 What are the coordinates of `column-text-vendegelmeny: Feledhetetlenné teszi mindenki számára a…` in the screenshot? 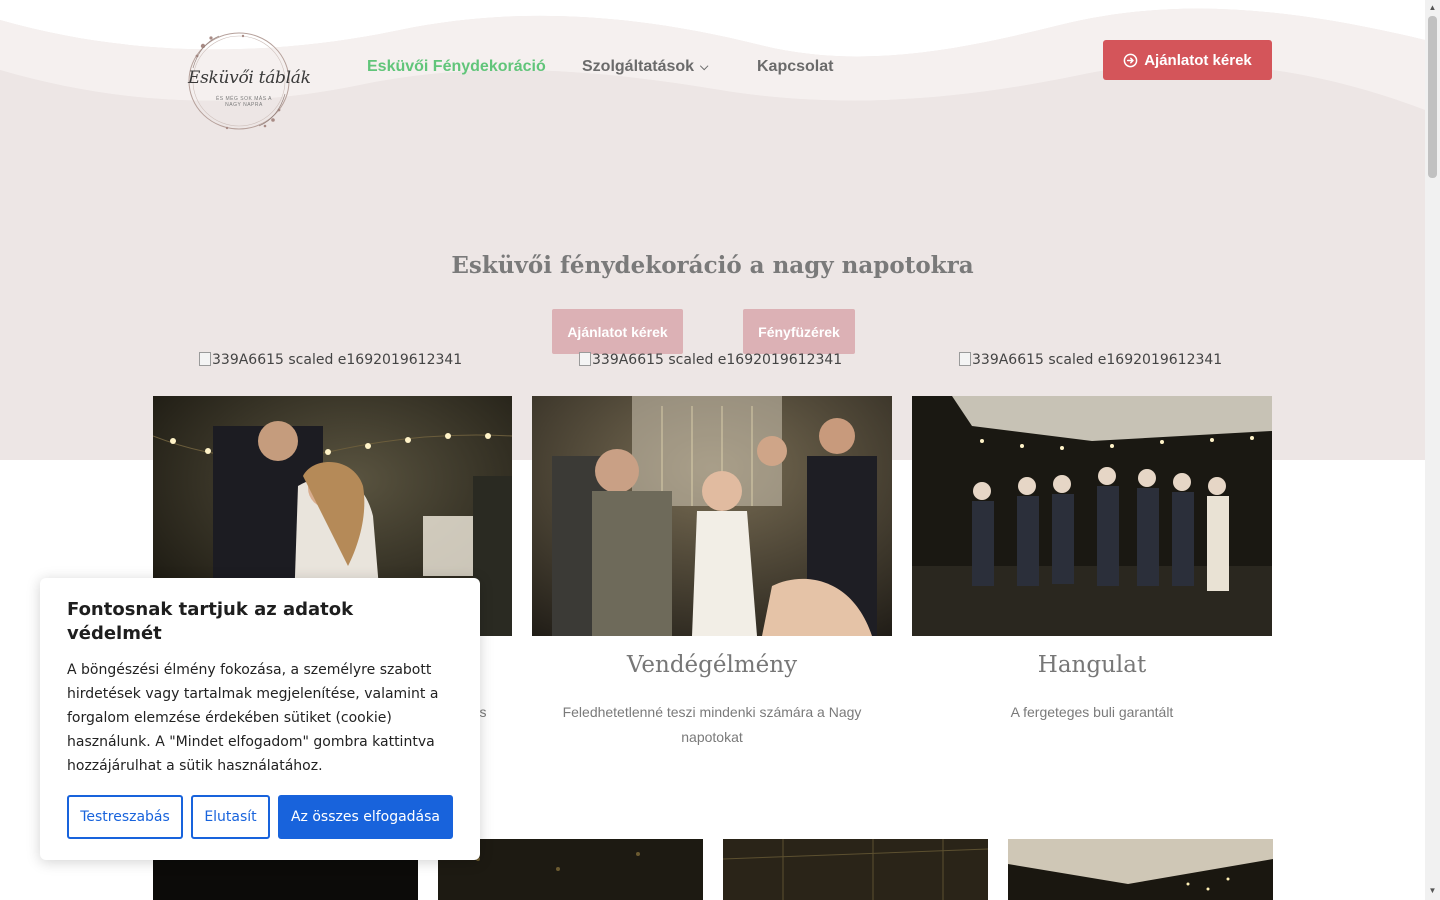 It's located at (712, 724).